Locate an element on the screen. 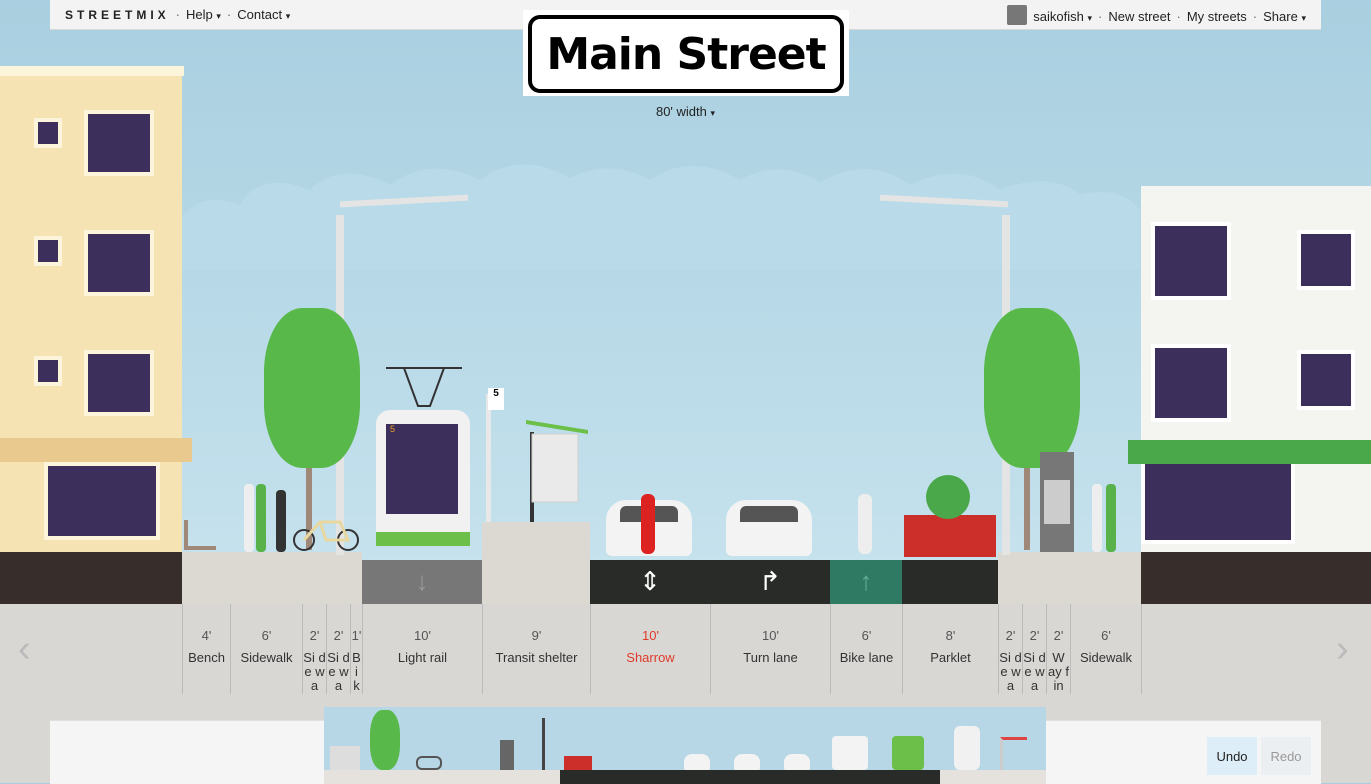 The height and width of the screenshot is (784, 1371). palette-people is located at coordinates (345, 758).